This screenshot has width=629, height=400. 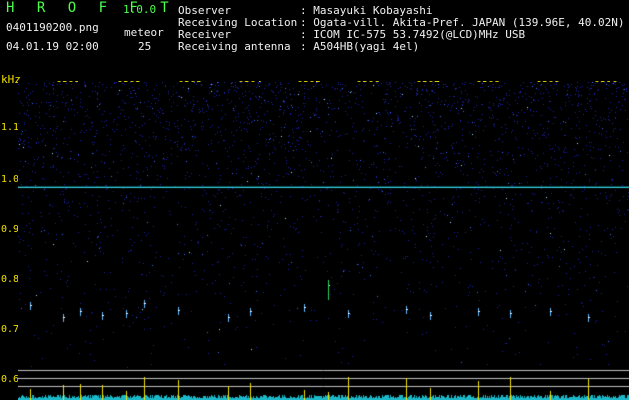 What do you see at coordinates (323, 384) in the screenshot?
I see `signal-level-strip` at bounding box center [323, 384].